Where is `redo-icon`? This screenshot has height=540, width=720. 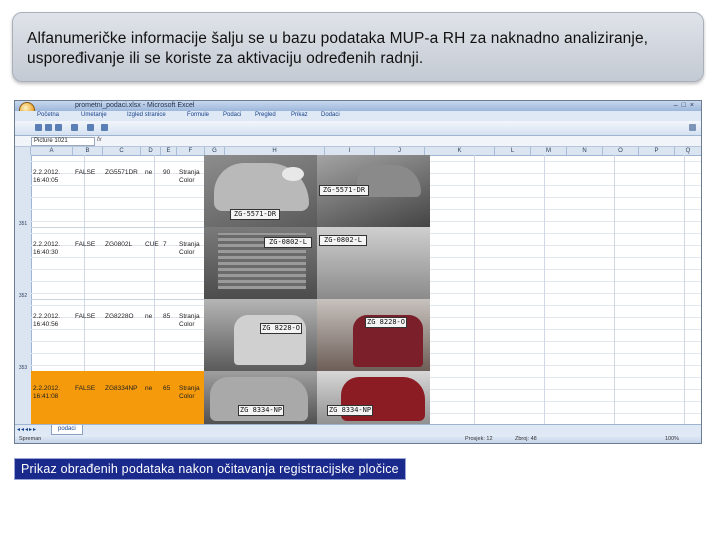 redo-icon is located at coordinates (58, 127).